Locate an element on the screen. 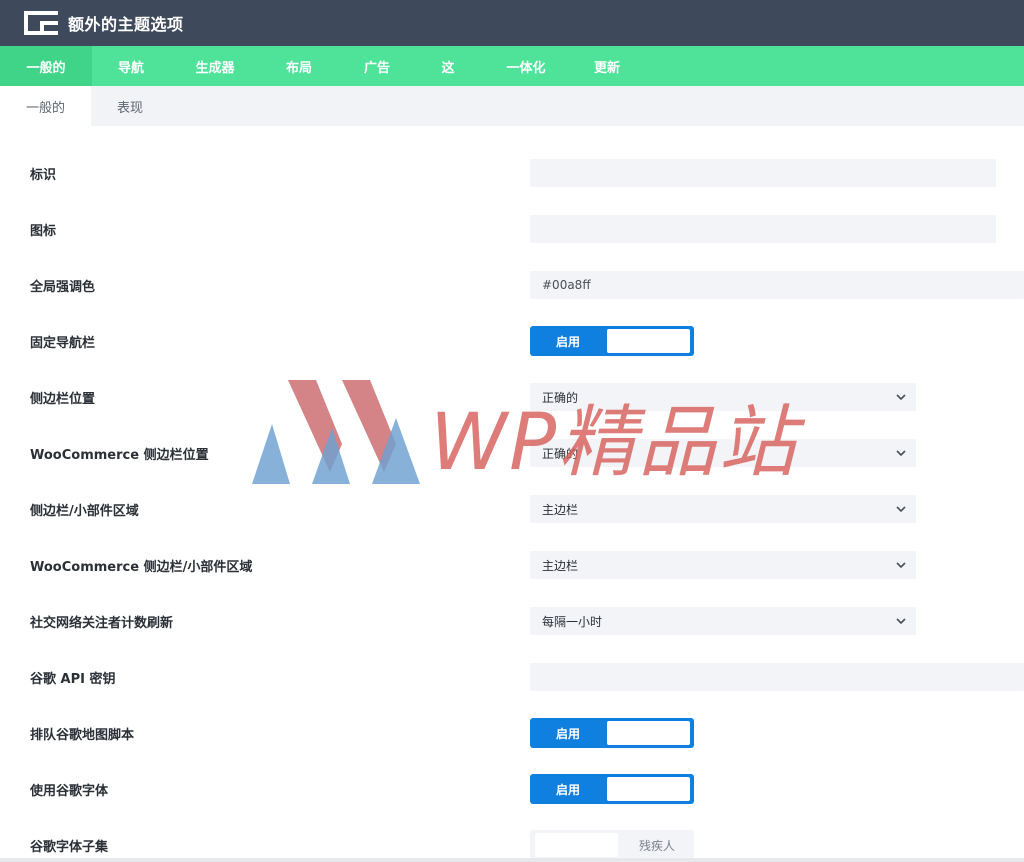  setting-row-sidebar-widget-area: 侧边栏/小部件区域 主边栏 is located at coordinates (512, 509).